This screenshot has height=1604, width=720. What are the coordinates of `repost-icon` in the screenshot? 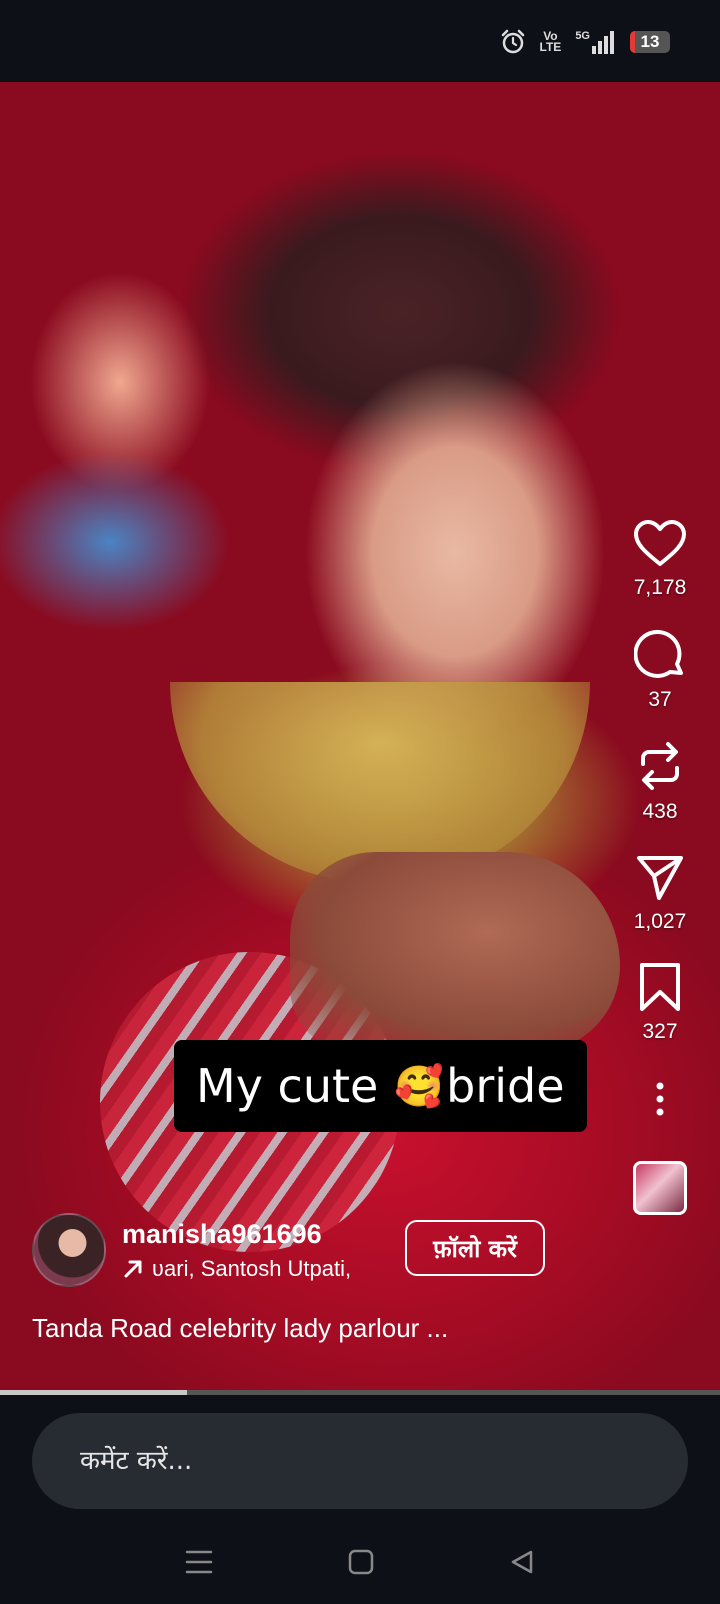 It's located at (660, 766).